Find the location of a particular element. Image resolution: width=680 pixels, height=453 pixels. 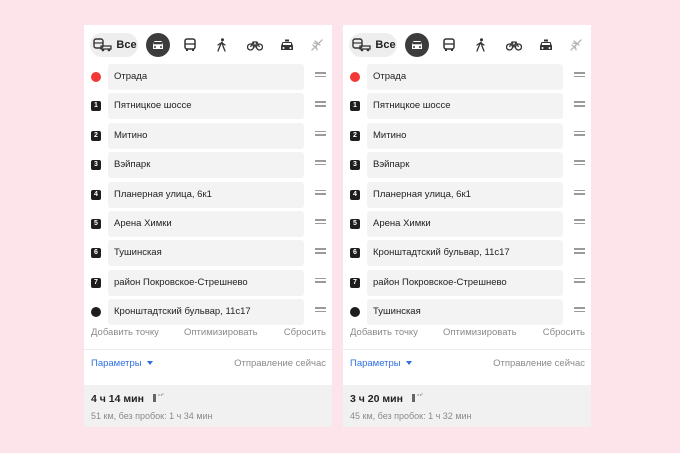

waypoint-row: 5 Арена Химки is located at coordinates (467, 224).